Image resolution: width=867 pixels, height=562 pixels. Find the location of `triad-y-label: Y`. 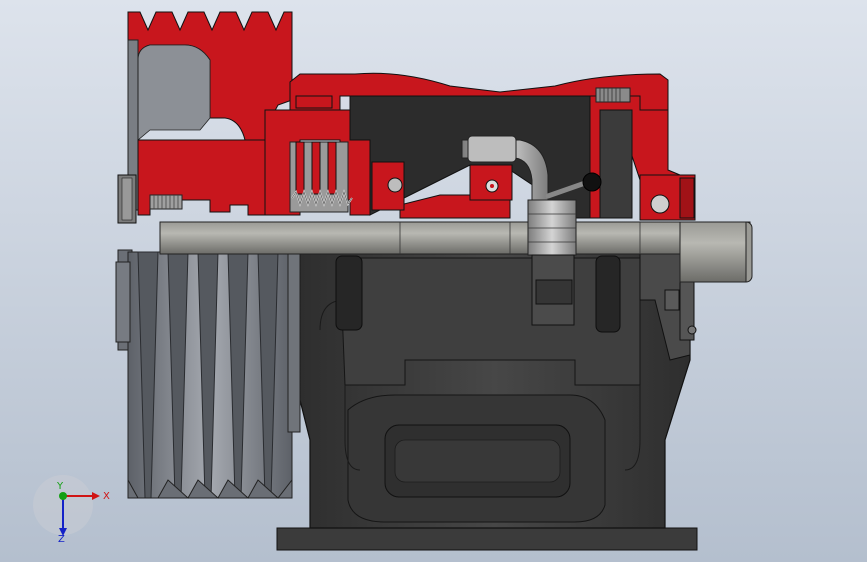

triad-y-label: Y is located at coordinates (60, 486).